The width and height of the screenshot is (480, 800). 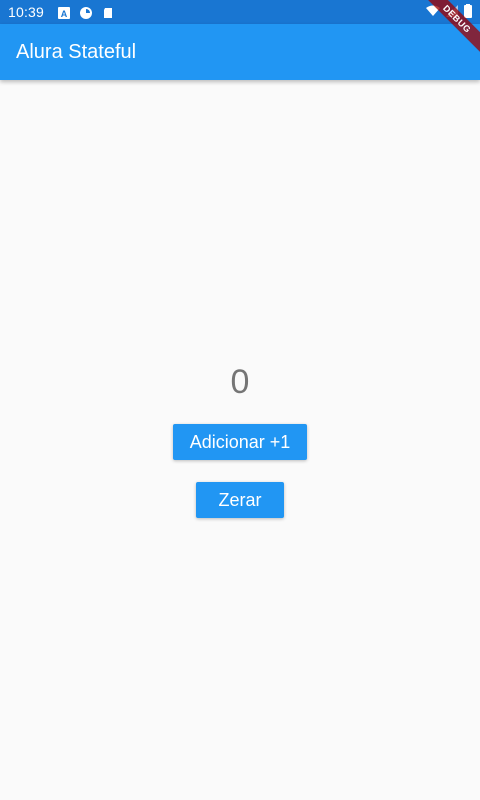 I want to click on app-title: Alura Stateful, so click(x=76, y=51).